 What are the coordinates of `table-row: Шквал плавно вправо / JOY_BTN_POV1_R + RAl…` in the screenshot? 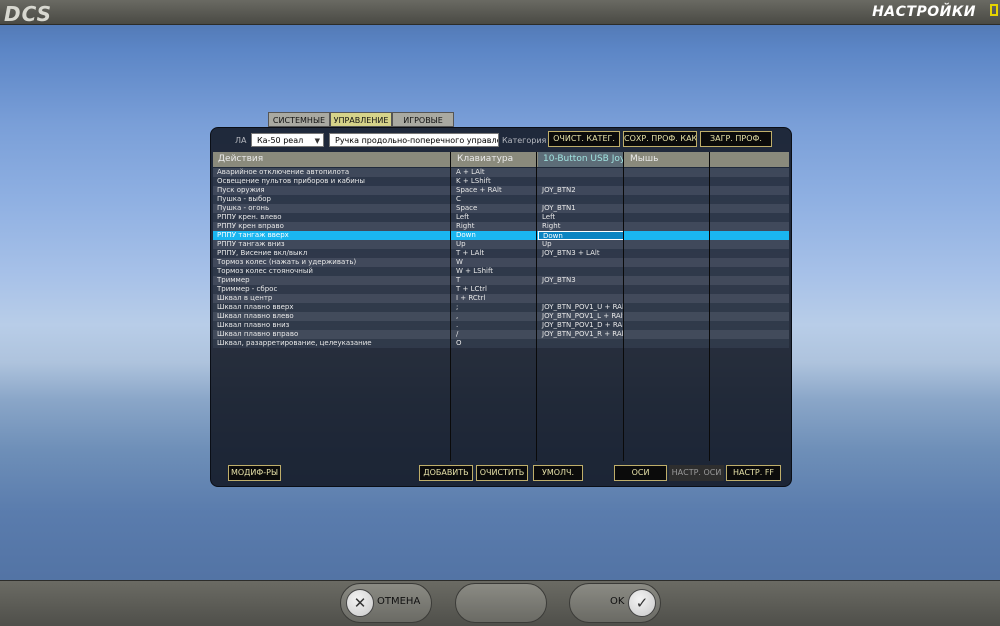 It's located at (501, 334).